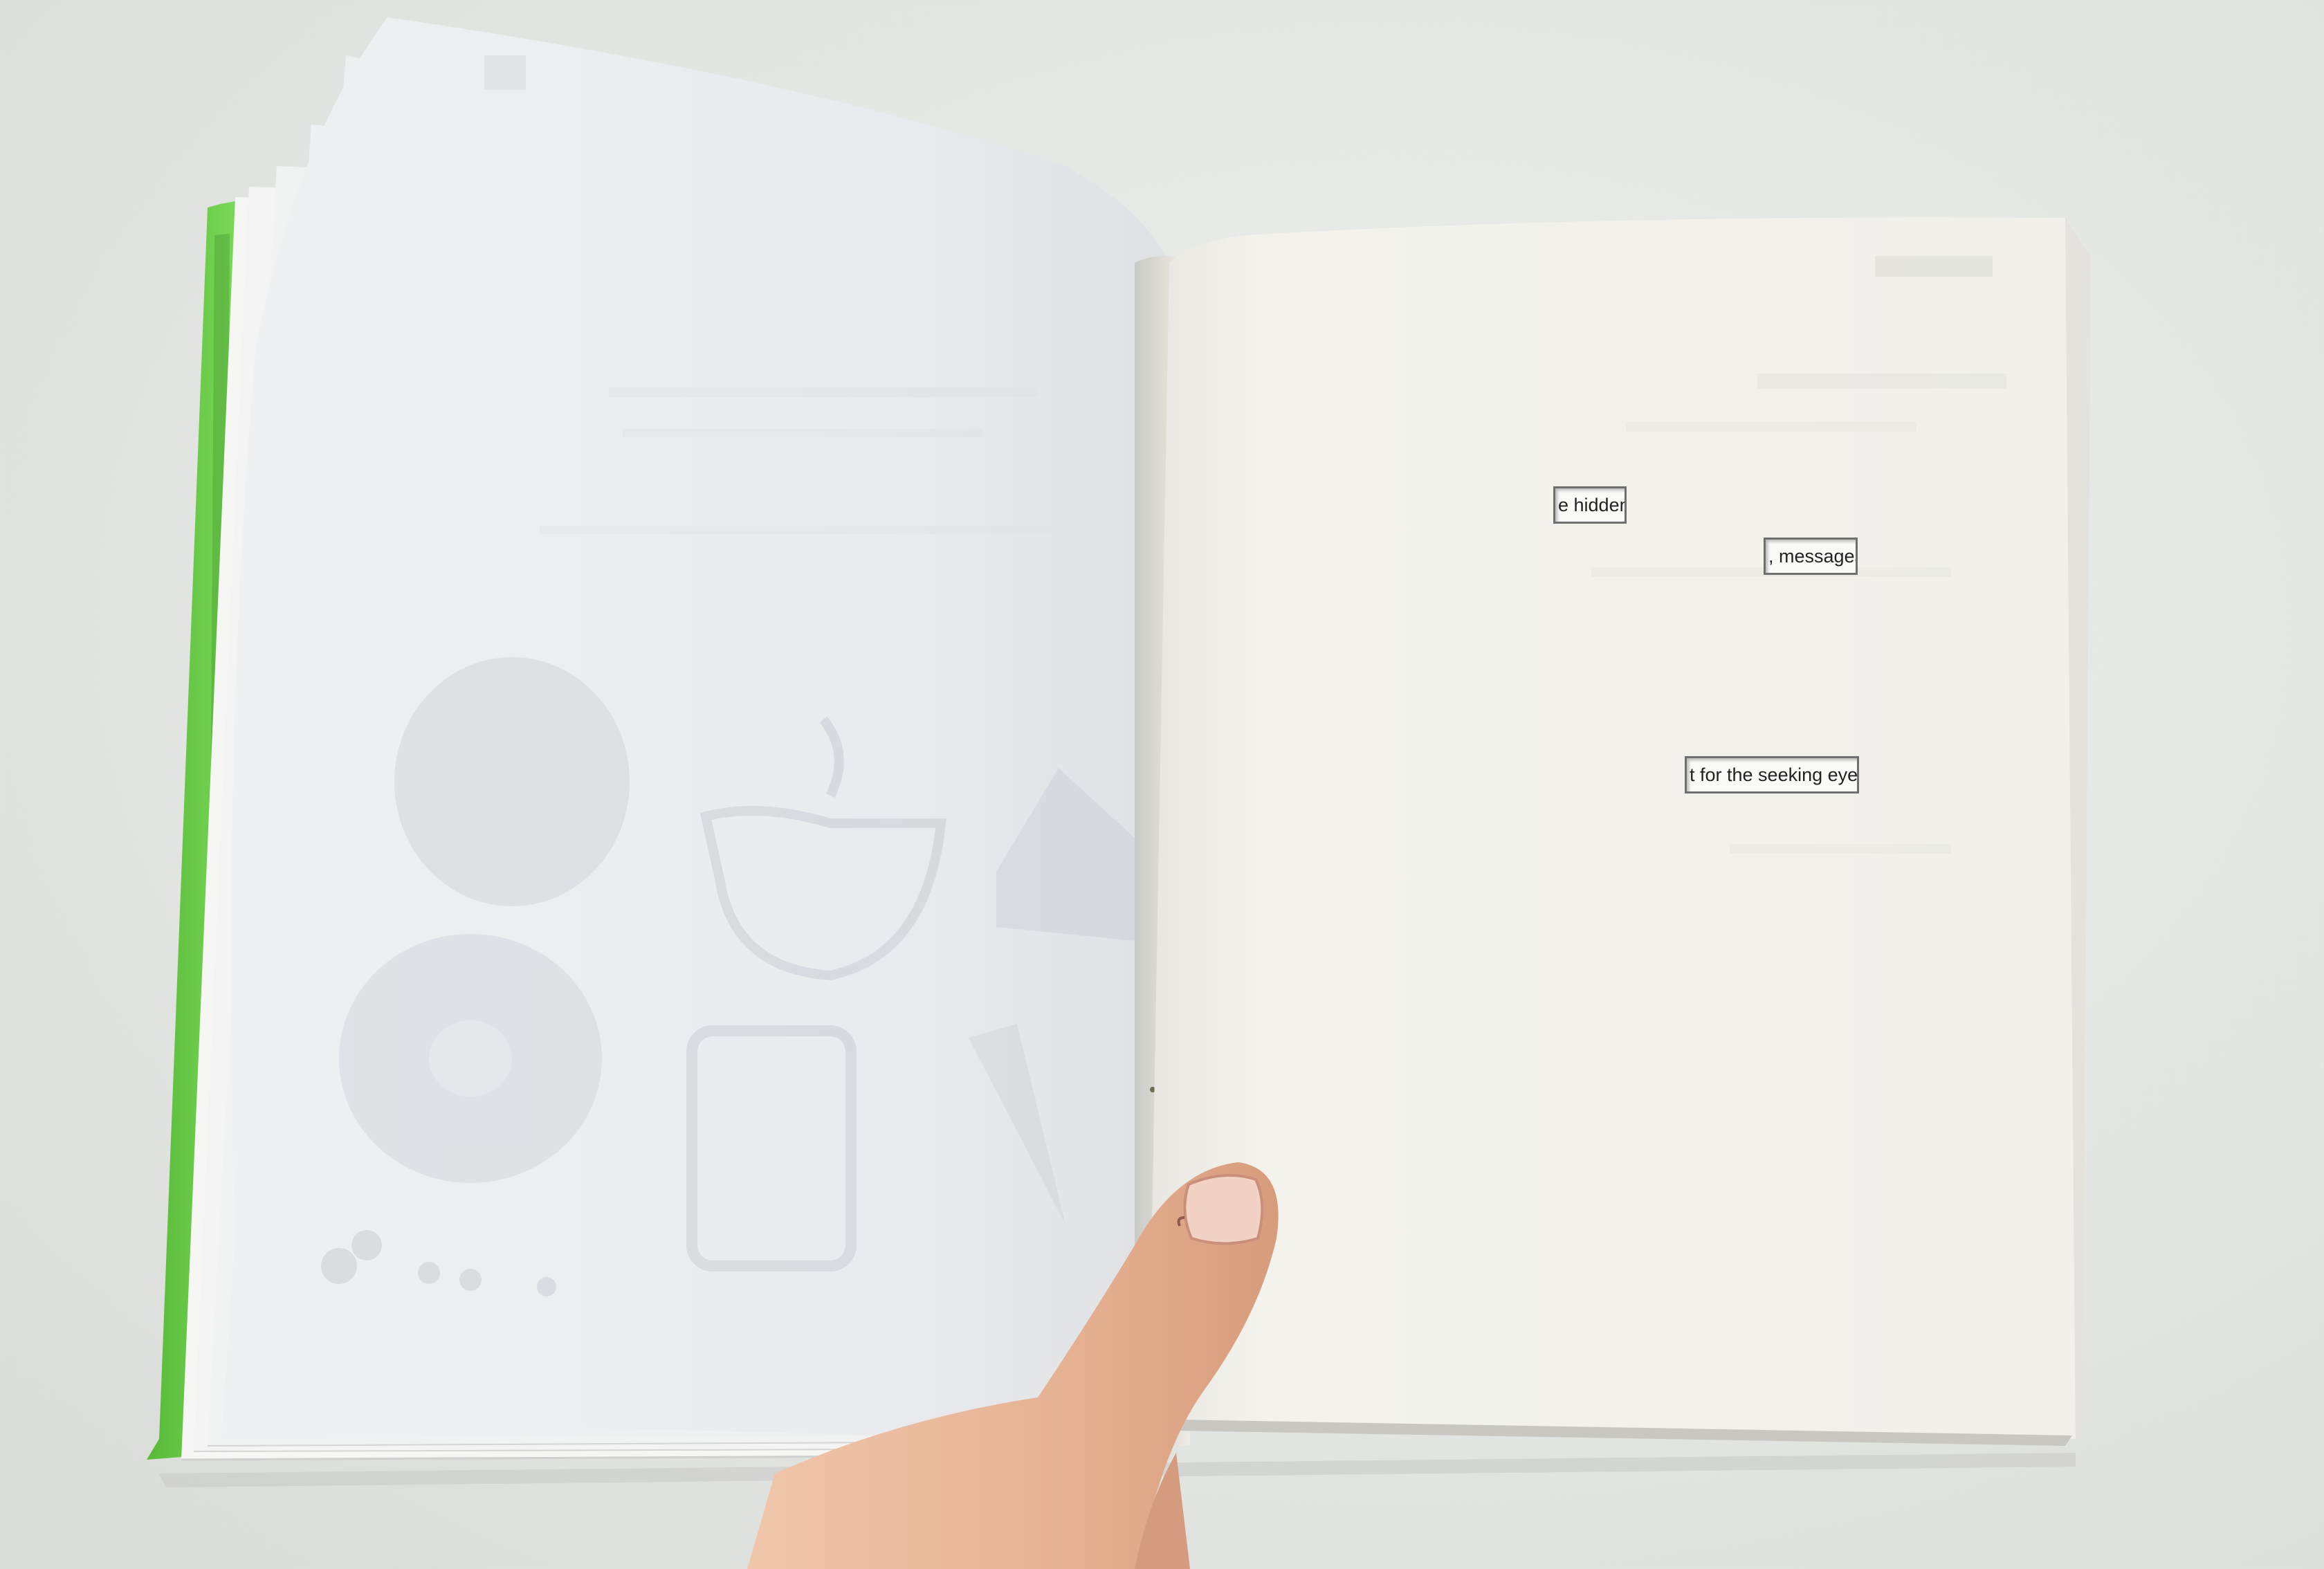 Image resolution: width=2324 pixels, height=1569 pixels. I want to click on cutout-phrase-seeking-eye: t for the seeking eye., so click(1772, 774).